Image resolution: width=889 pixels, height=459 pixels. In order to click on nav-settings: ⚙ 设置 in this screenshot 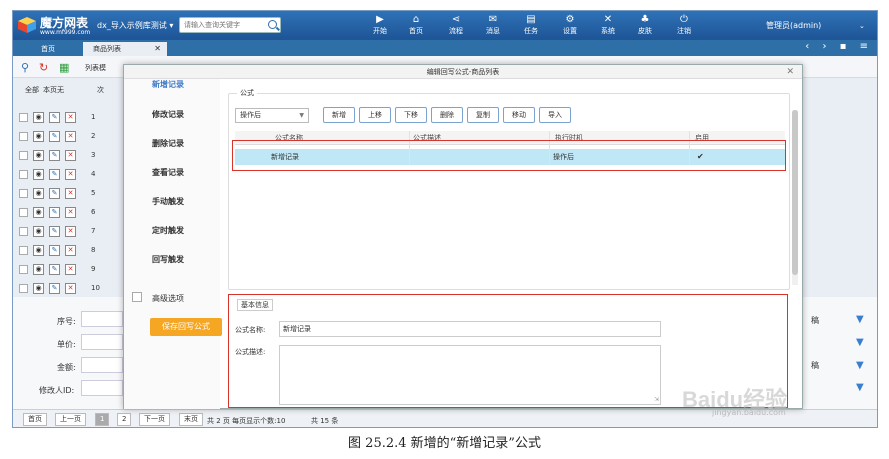, I will do `click(570, 26)`.